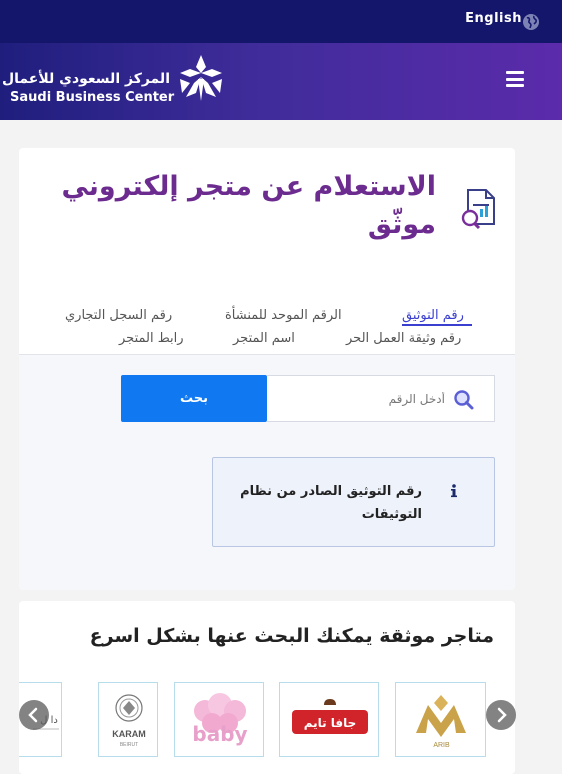  Describe the element at coordinates (86, 79) in the screenshot. I see `logo-arabic-text: المركز السعودي للأعمال` at that location.